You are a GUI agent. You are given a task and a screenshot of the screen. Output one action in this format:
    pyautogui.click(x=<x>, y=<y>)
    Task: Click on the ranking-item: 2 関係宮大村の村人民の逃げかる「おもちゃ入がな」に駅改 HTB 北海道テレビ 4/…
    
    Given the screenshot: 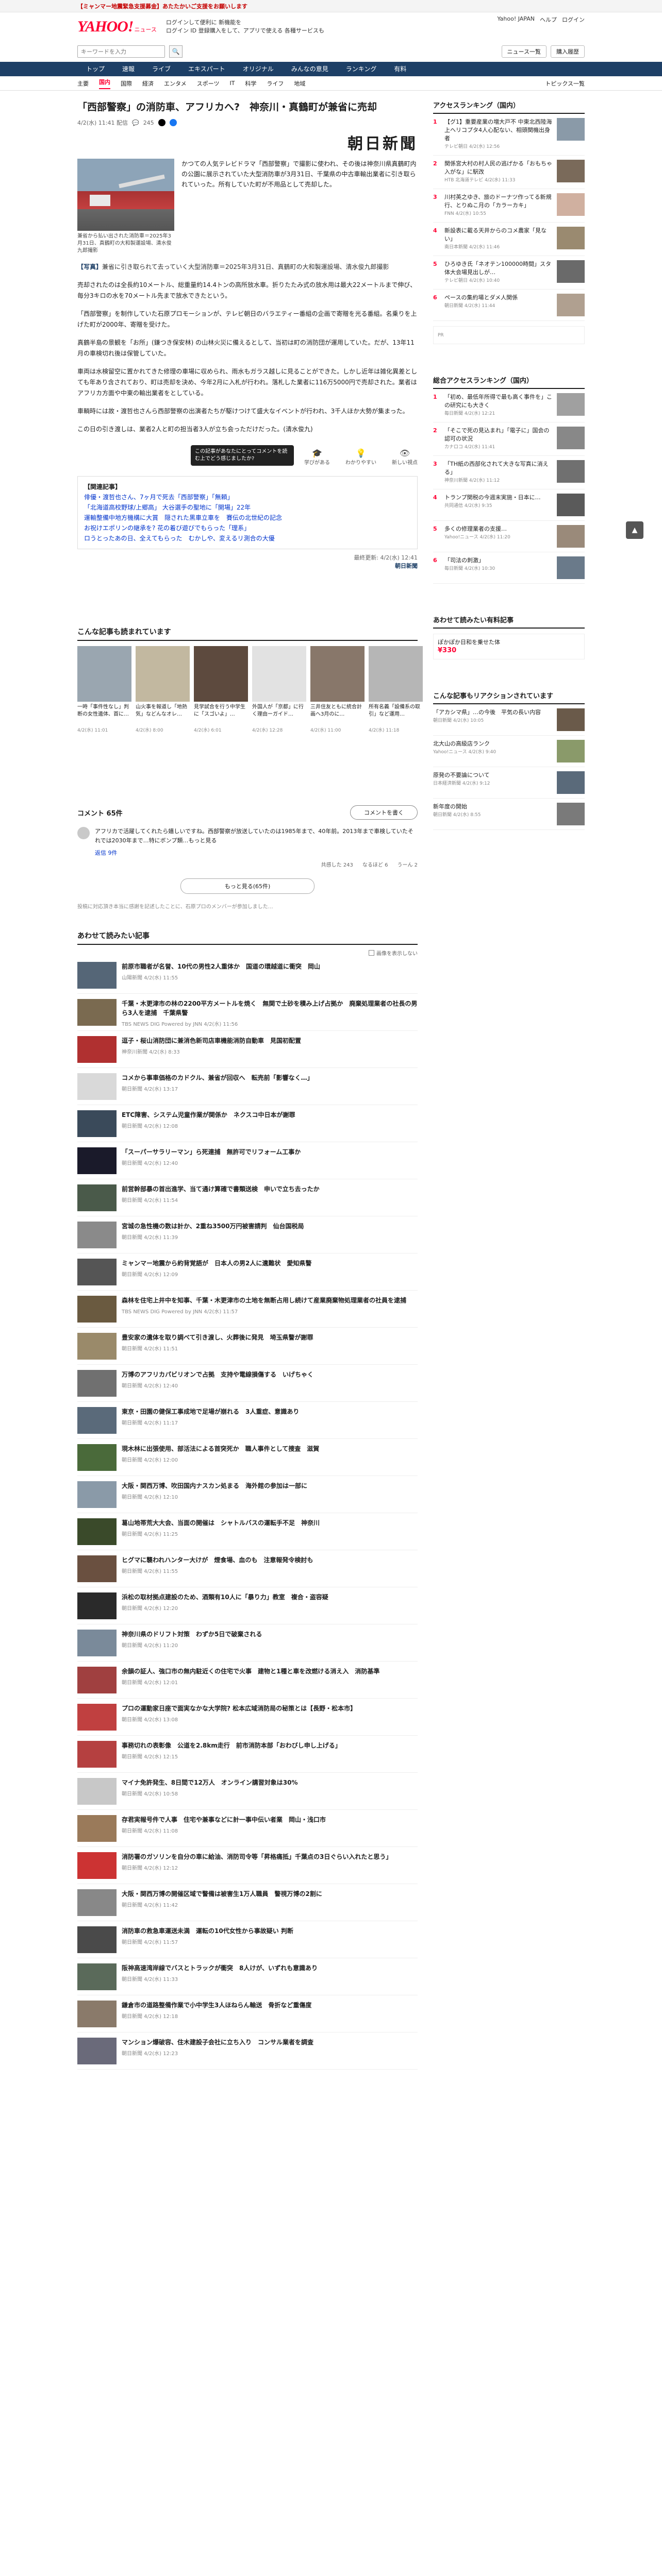 What is the action you would take?
    pyautogui.click(x=509, y=172)
    